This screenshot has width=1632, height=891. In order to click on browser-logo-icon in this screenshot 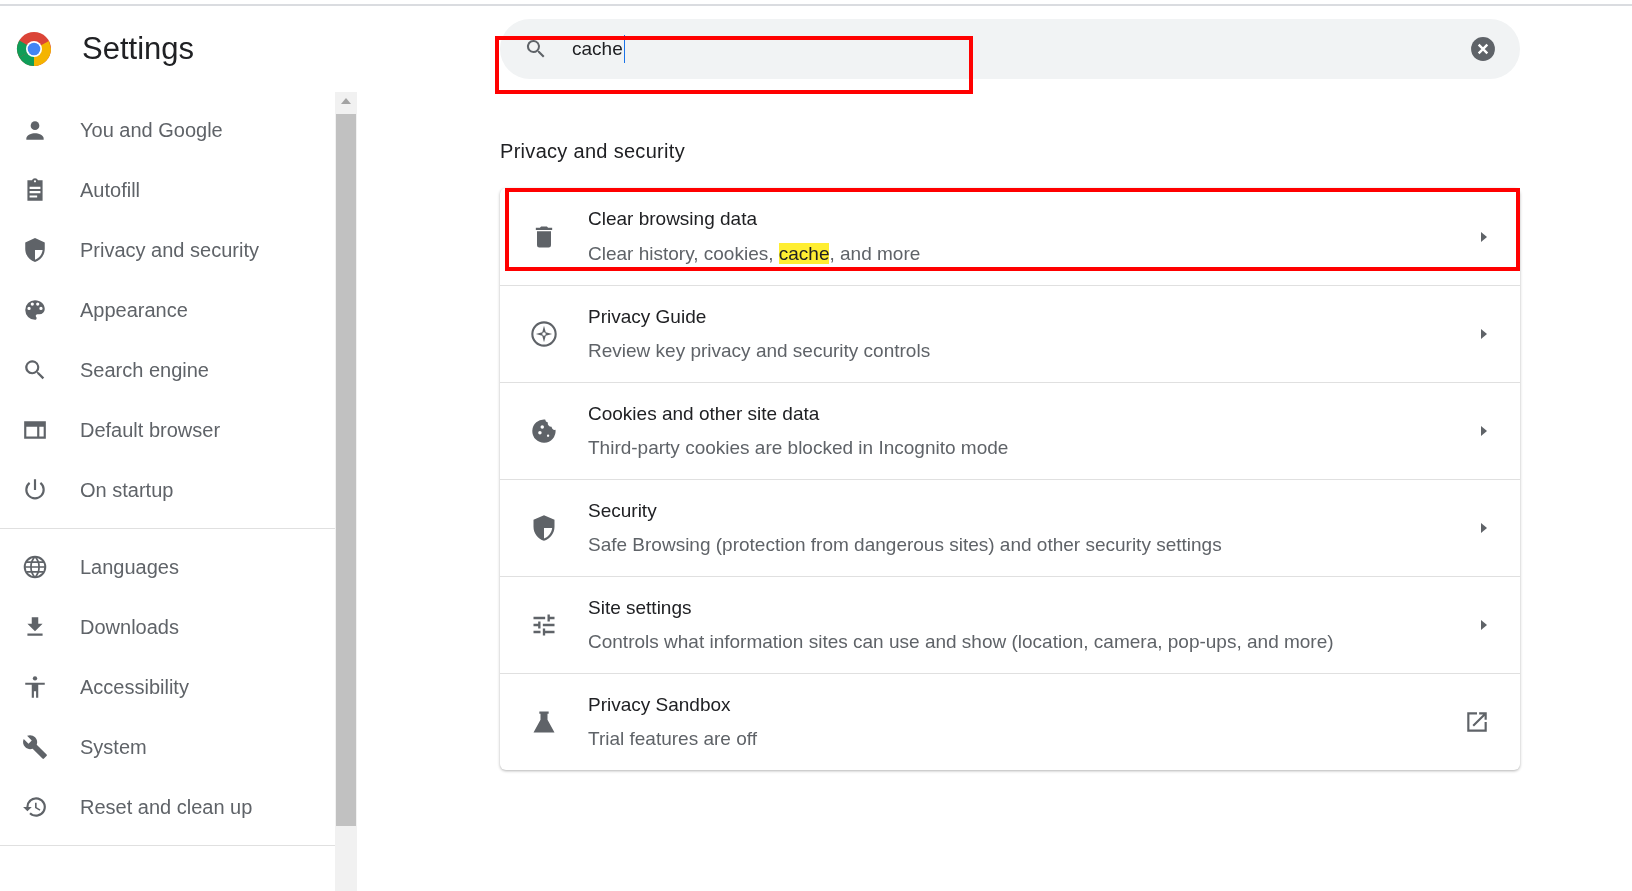, I will do `click(34, 49)`.